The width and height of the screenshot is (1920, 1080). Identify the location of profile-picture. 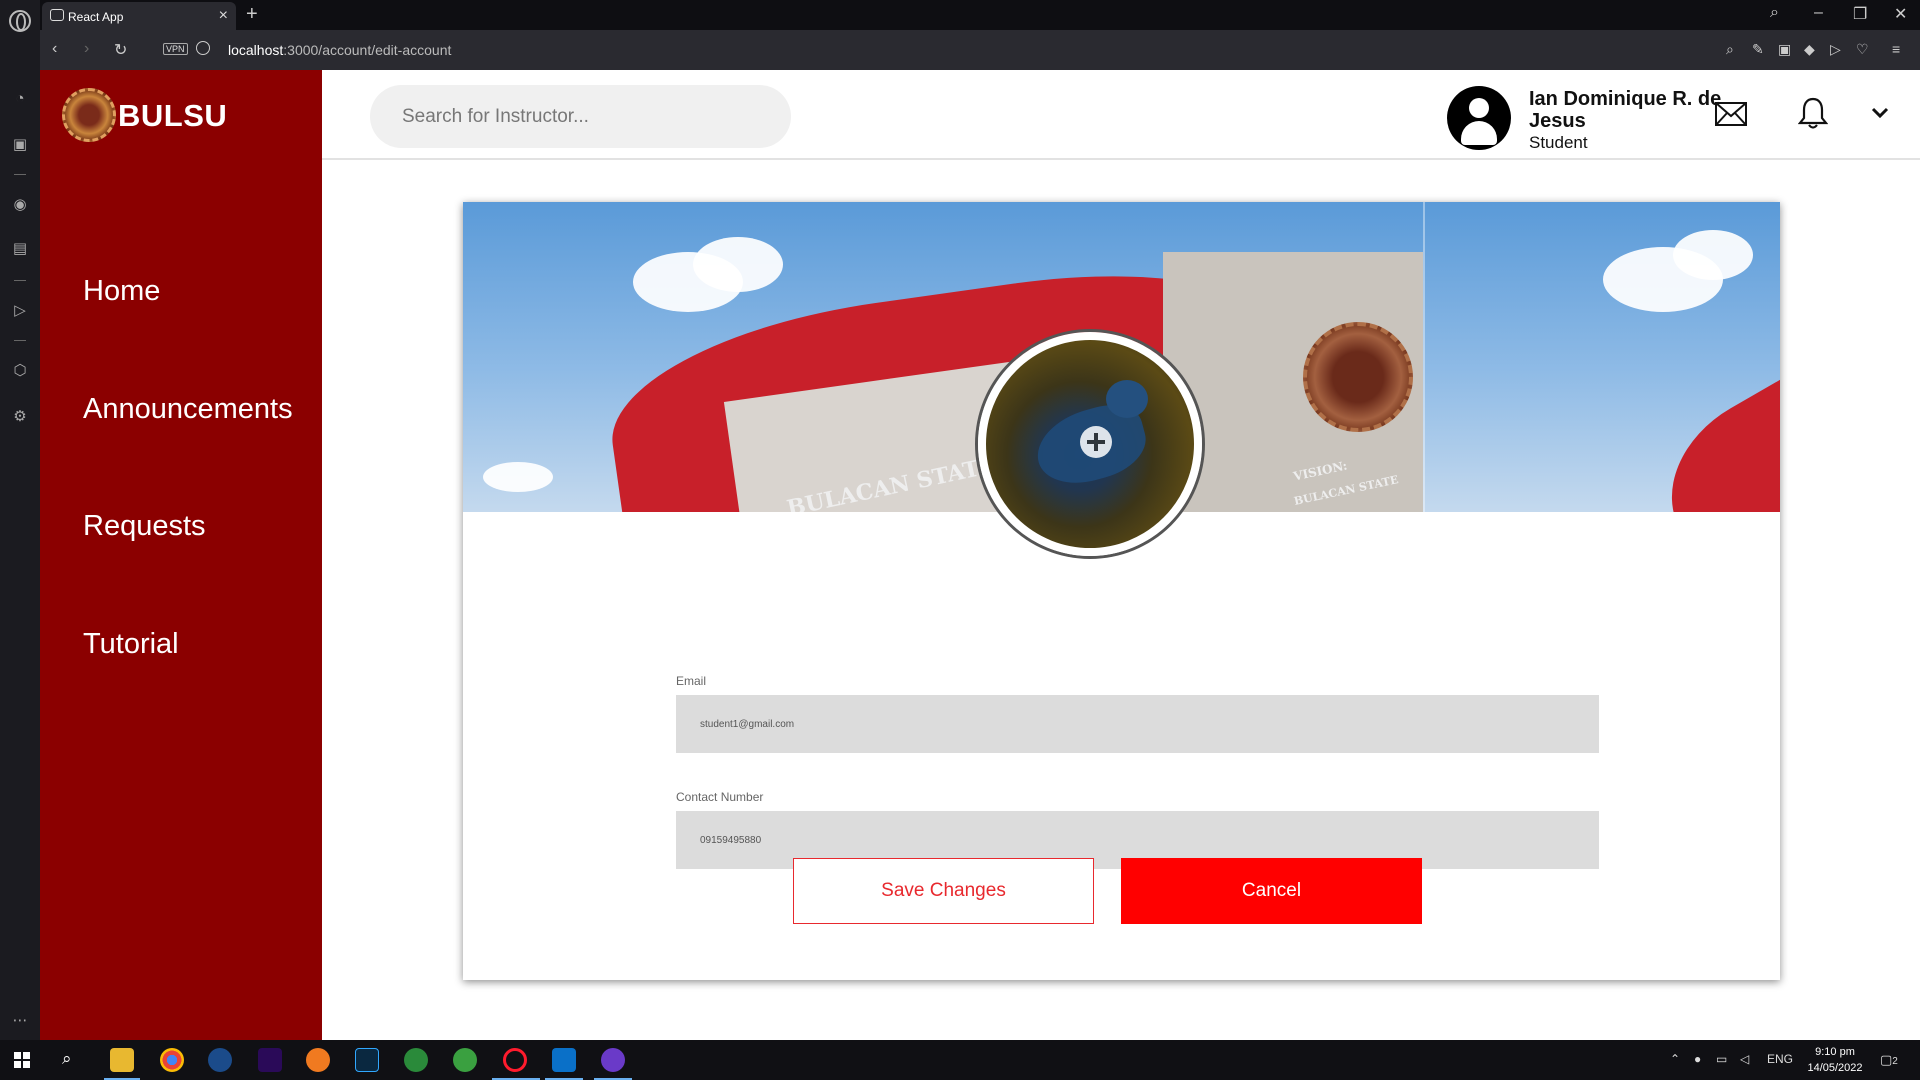
(1090, 444).